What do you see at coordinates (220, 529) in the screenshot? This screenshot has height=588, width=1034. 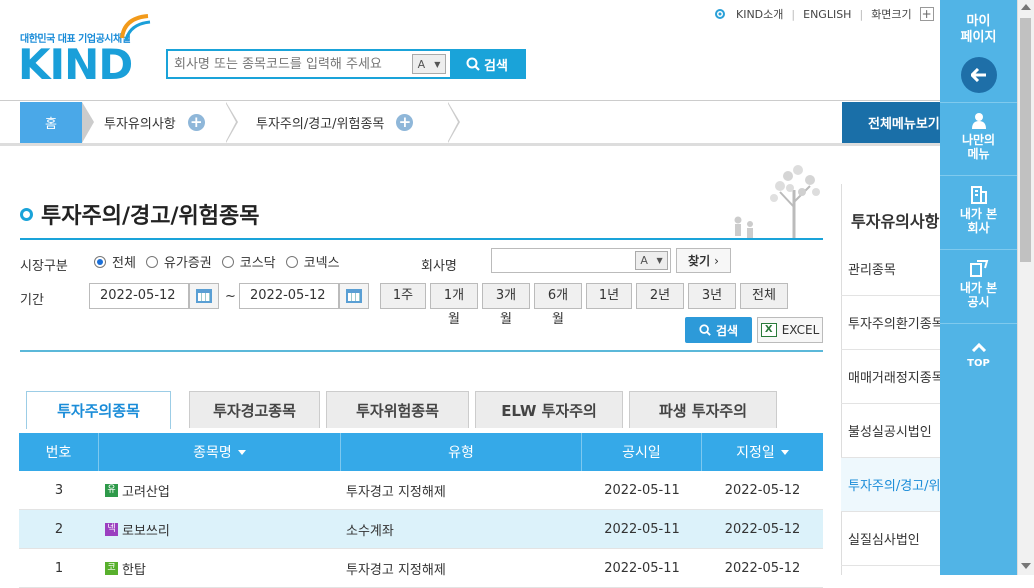 I see `row-company: 넥 로보쓰리` at bounding box center [220, 529].